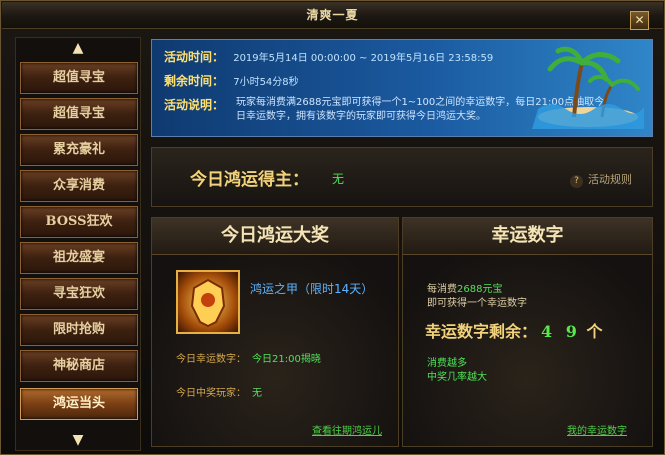 The image size is (665, 455). What do you see at coordinates (79, 404) in the screenshot?
I see `sidebar-item-fortune: 鸿运当头` at bounding box center [79, 404].